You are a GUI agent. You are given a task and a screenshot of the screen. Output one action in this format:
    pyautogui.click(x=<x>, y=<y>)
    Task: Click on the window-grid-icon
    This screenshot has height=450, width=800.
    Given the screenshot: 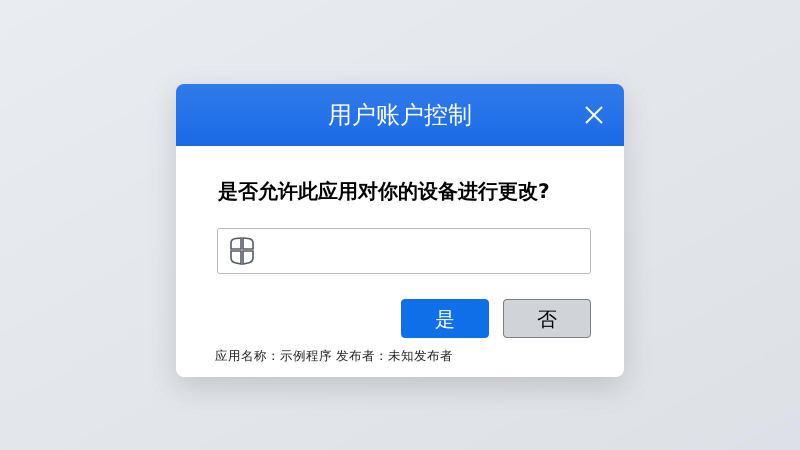 What is the action you would take?
    pyautogui.click(x=242, y=251)
    